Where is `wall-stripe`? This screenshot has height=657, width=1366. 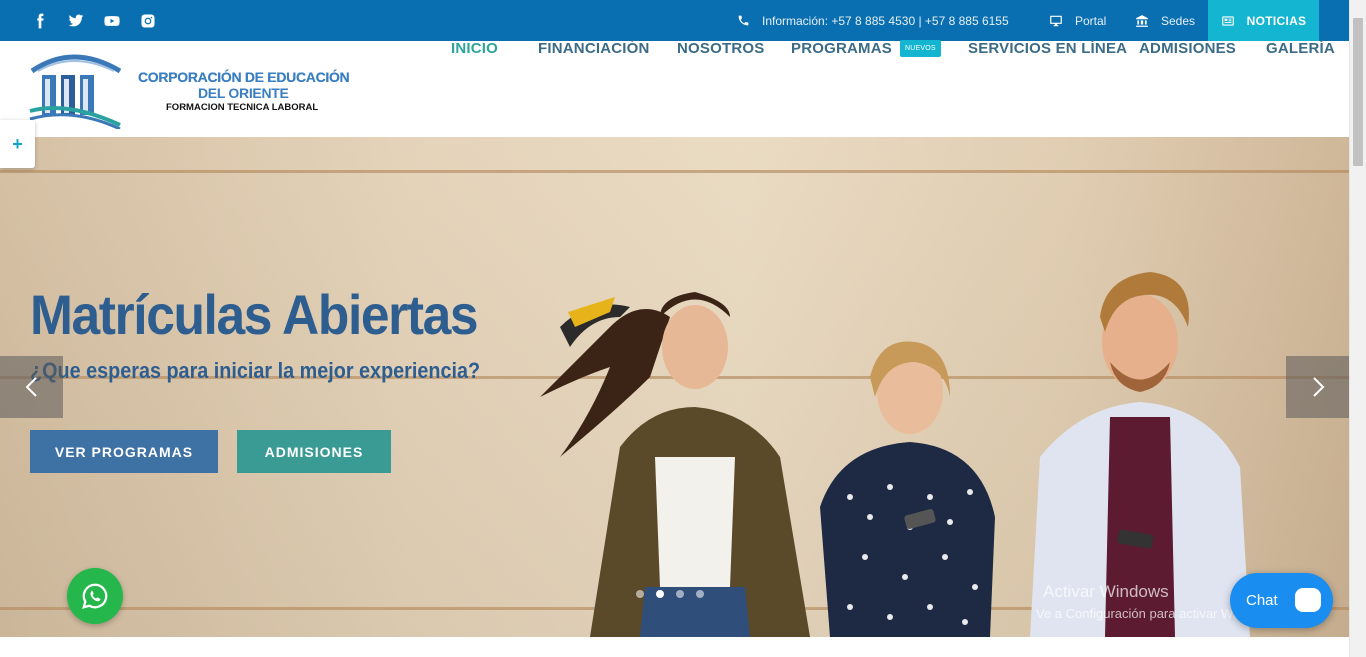 wall-stripe is located at coordinates (674, 171).